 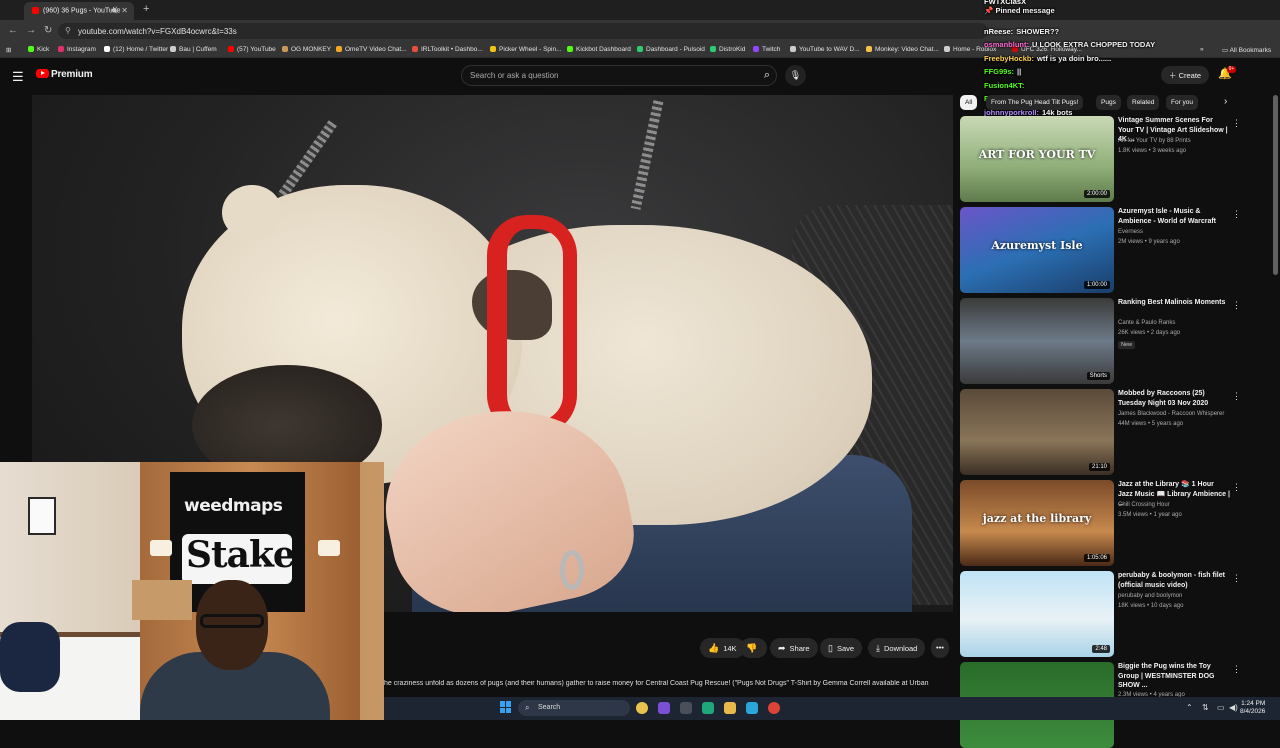 I want to click on audio-icon: ◀), so click(x=114, y=10).